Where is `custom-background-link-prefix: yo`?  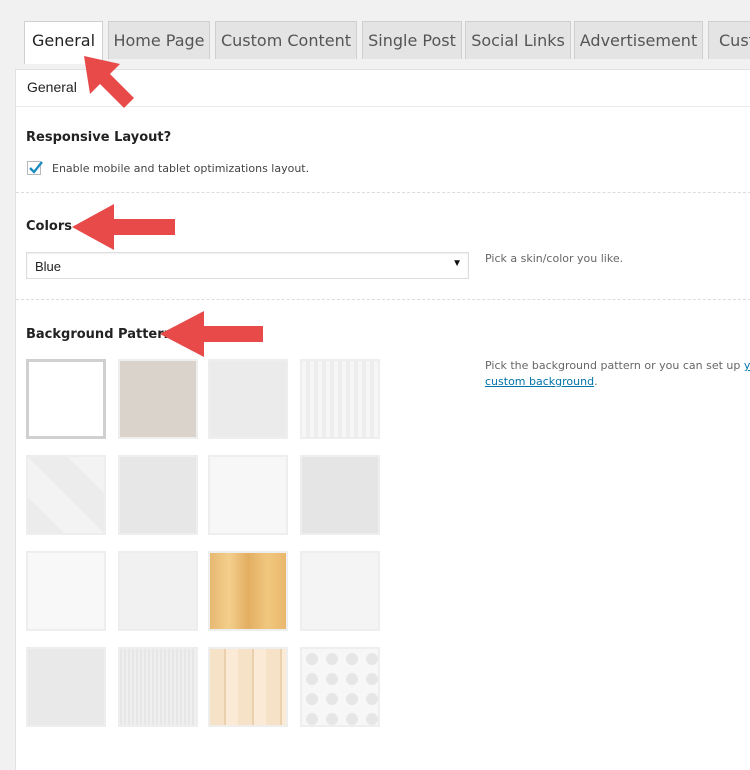 custom-background-link-prefix: yo is located at coordinates (747, 365).